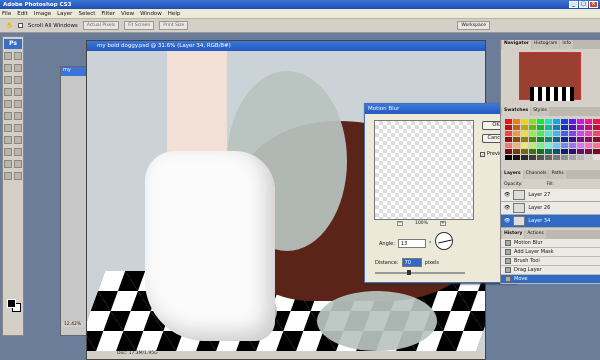 This screenshot has height=360, width=600. Describe the element at coordinates (550, 270) in the screenshot. I see `history-item: Drag Layer` at that location.